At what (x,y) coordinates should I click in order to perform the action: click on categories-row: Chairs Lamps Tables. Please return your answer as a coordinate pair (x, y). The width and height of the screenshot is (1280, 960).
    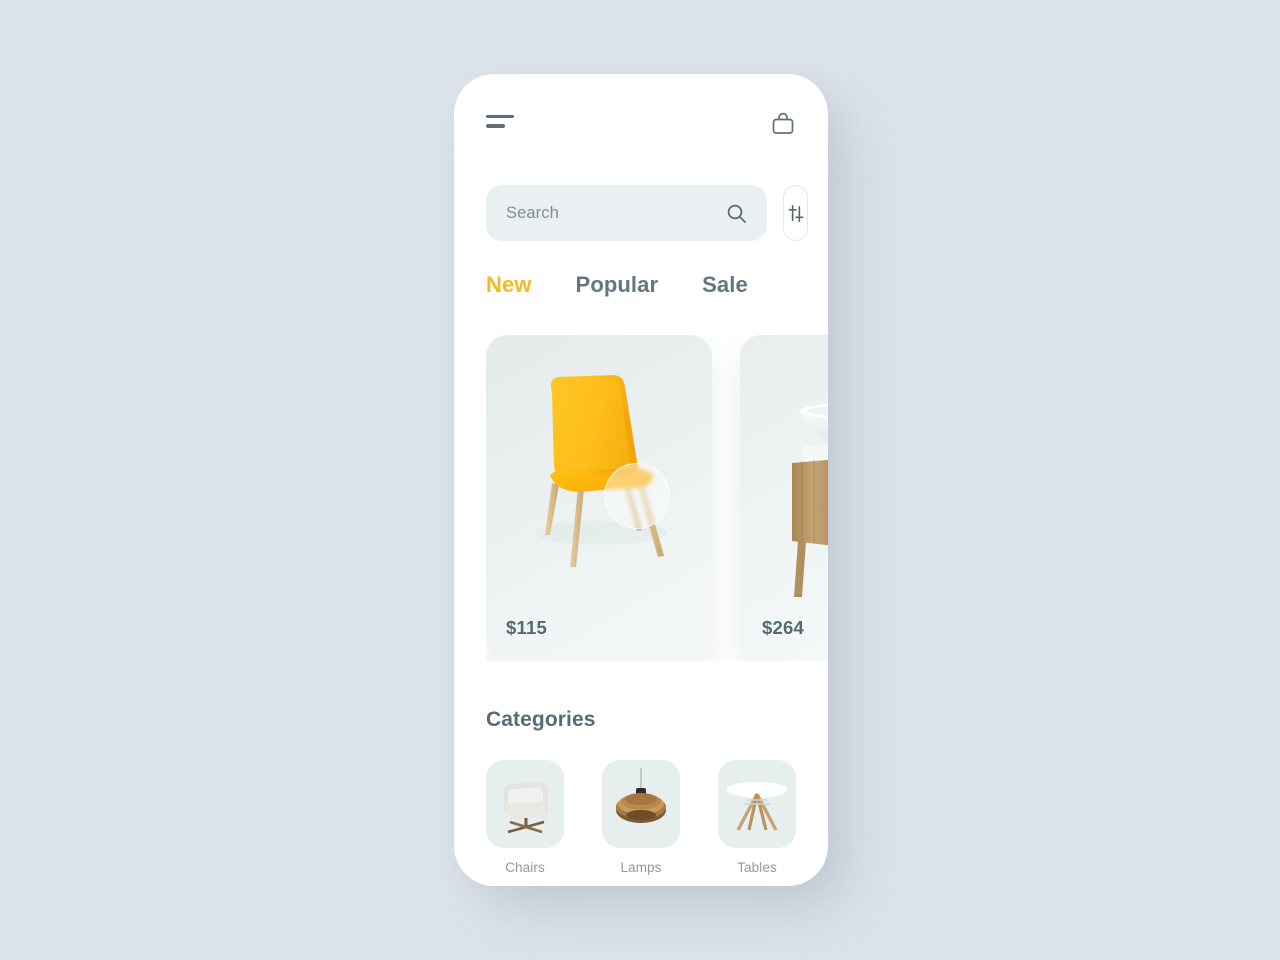
    Looking at the image, I should click on (657, 817).